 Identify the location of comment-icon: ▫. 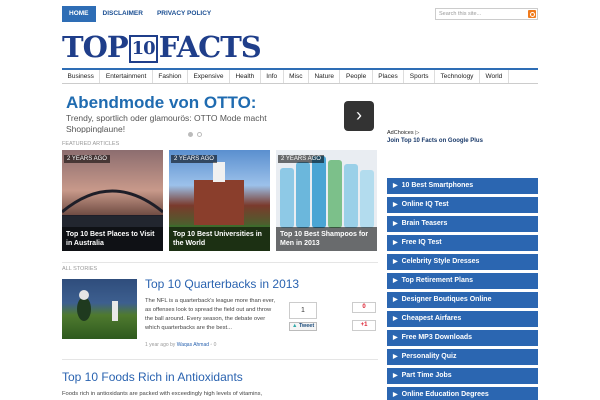
(211, 345).